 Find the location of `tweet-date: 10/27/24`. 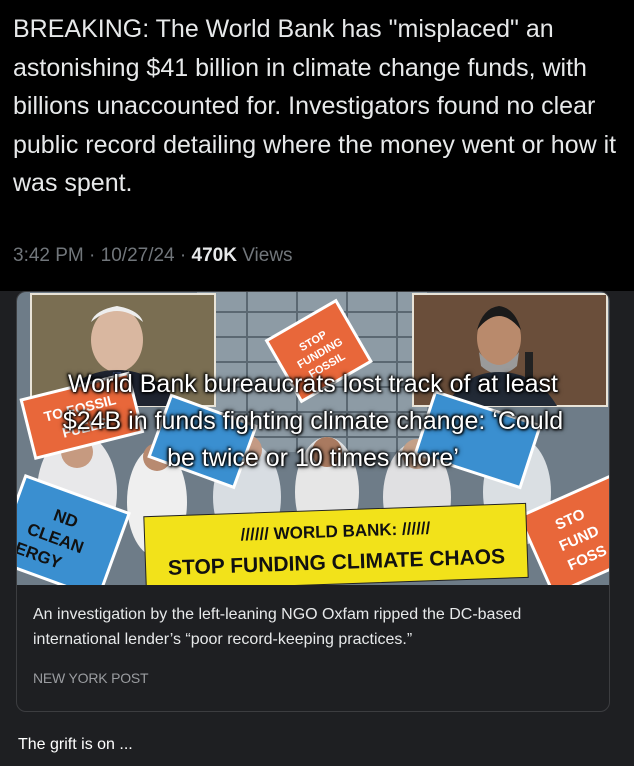

tweet-date: 10/27/24 is located at coordinates (138, 255).